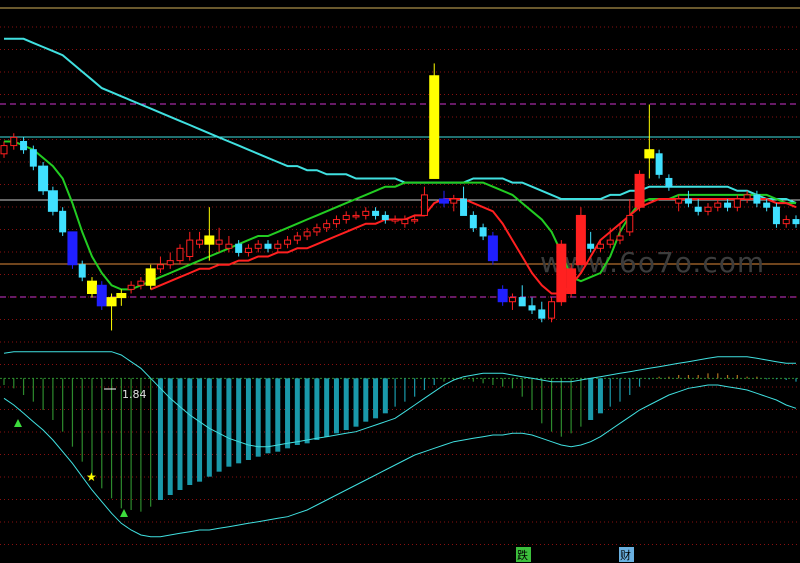 This screenshot has height=563, width=800. I want to click on footer-badge-1: 跌, so click(523, 554).